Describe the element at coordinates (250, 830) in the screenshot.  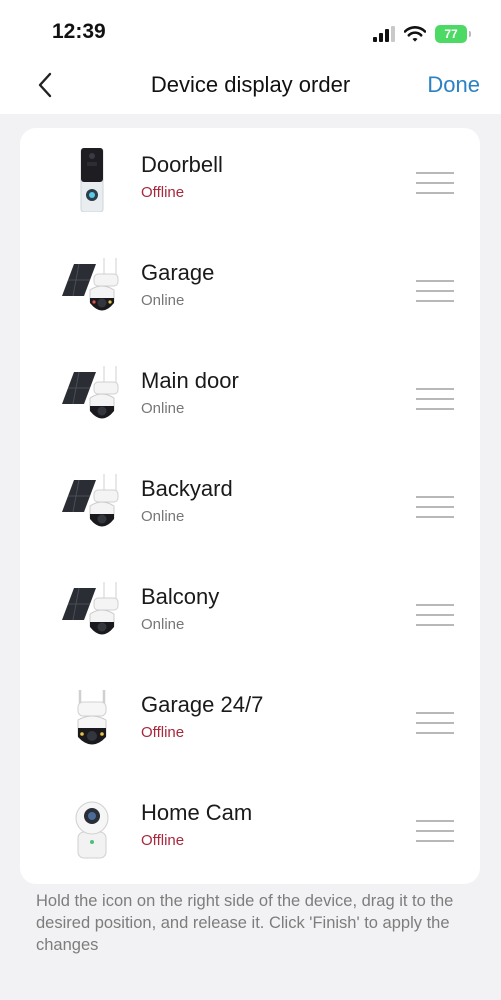
I see `device-row-home-cam: Home Cam Offline` at that location.